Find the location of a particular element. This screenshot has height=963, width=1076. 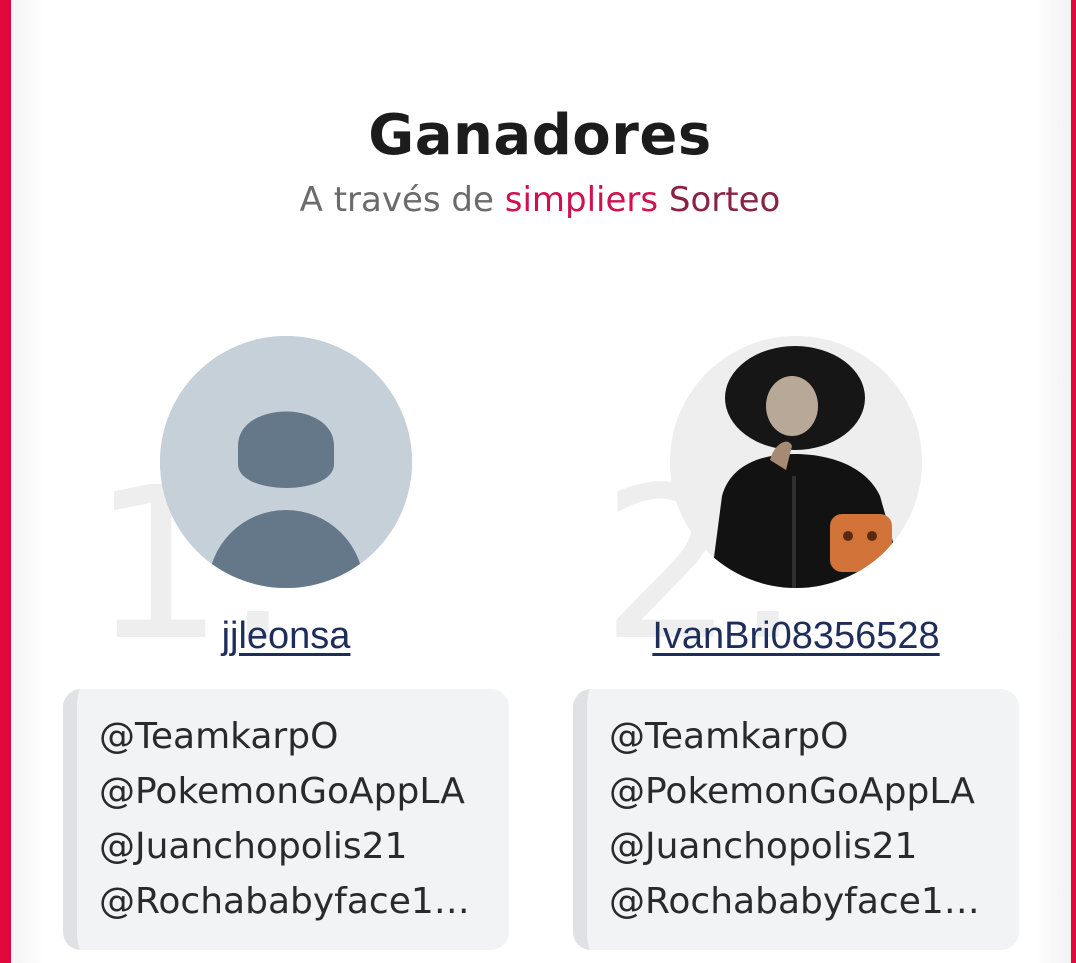

right-accent-border is located at coordinates (1073, 481).